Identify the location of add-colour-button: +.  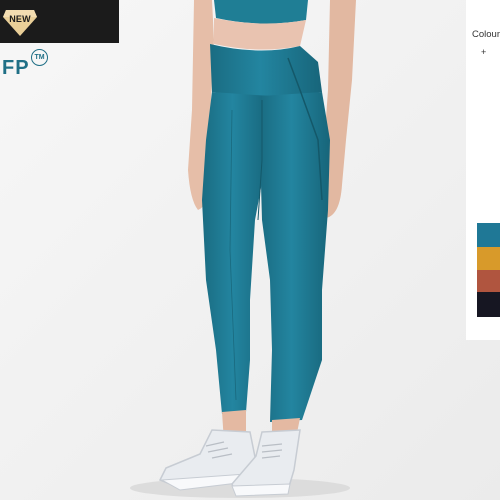
(483, 52).